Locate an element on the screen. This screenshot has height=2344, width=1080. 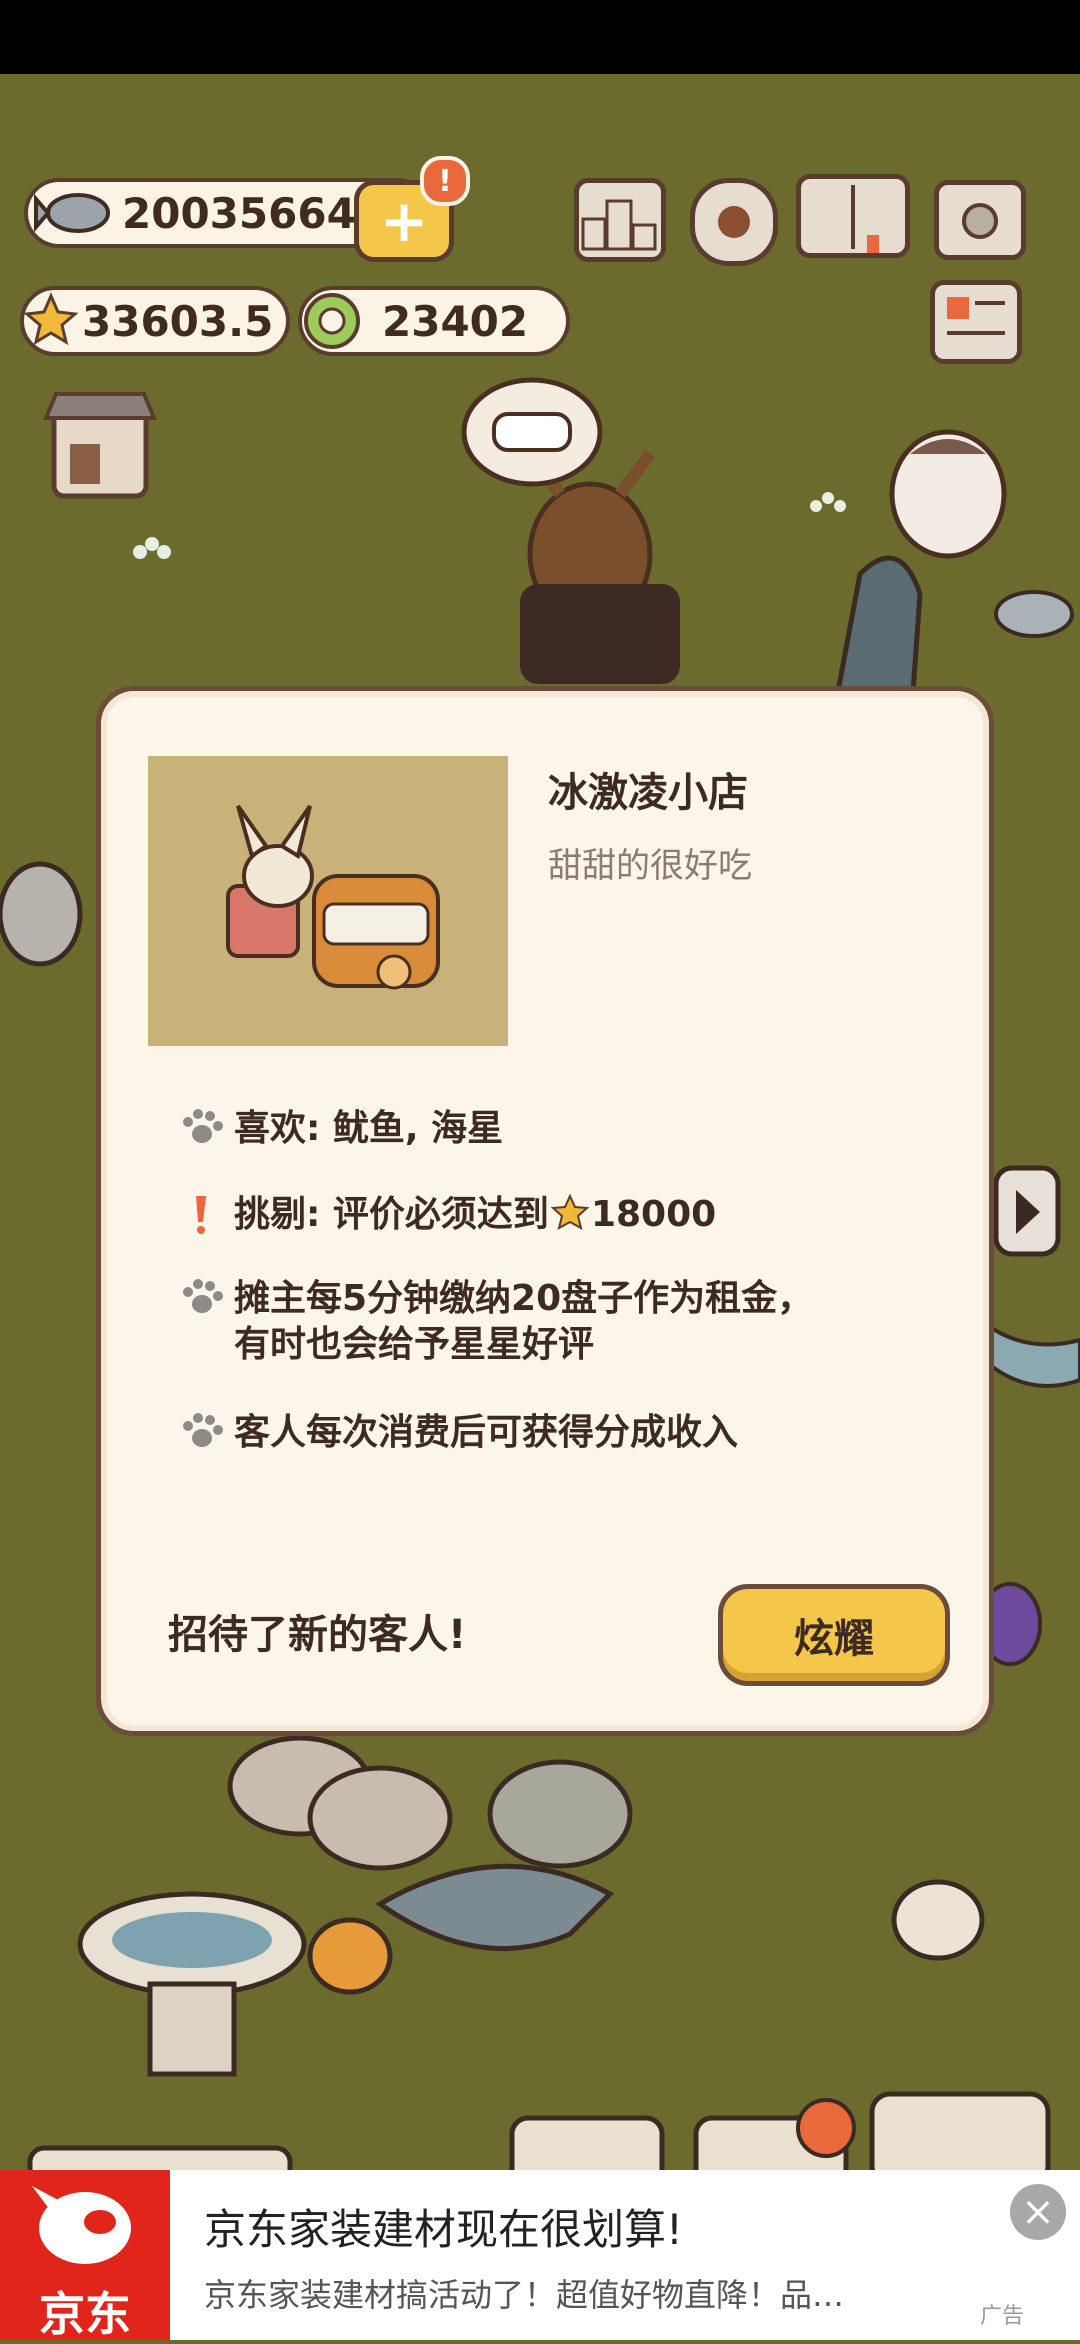
new-guest-text: 招待了新的客人! is located at coordinates (317, 1635).